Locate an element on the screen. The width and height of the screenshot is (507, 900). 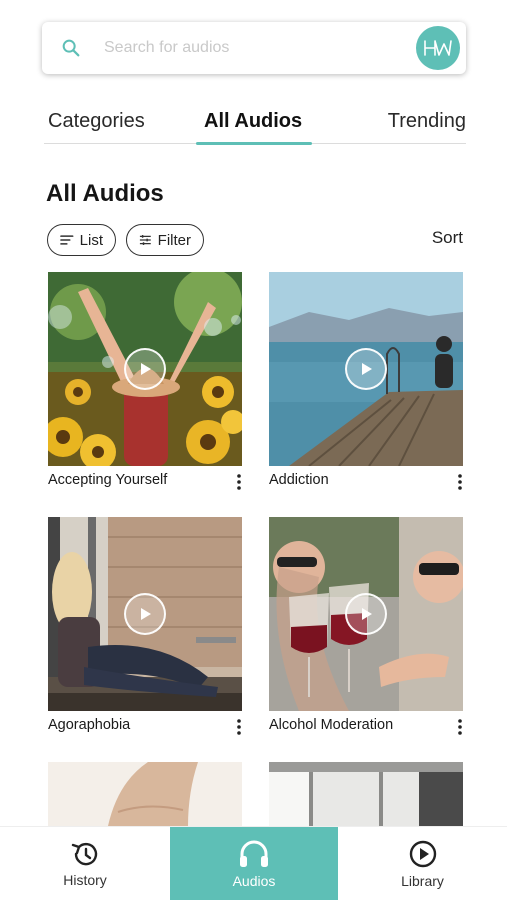
audio-title: Agoraphobia is located at coordinates (89, 725).